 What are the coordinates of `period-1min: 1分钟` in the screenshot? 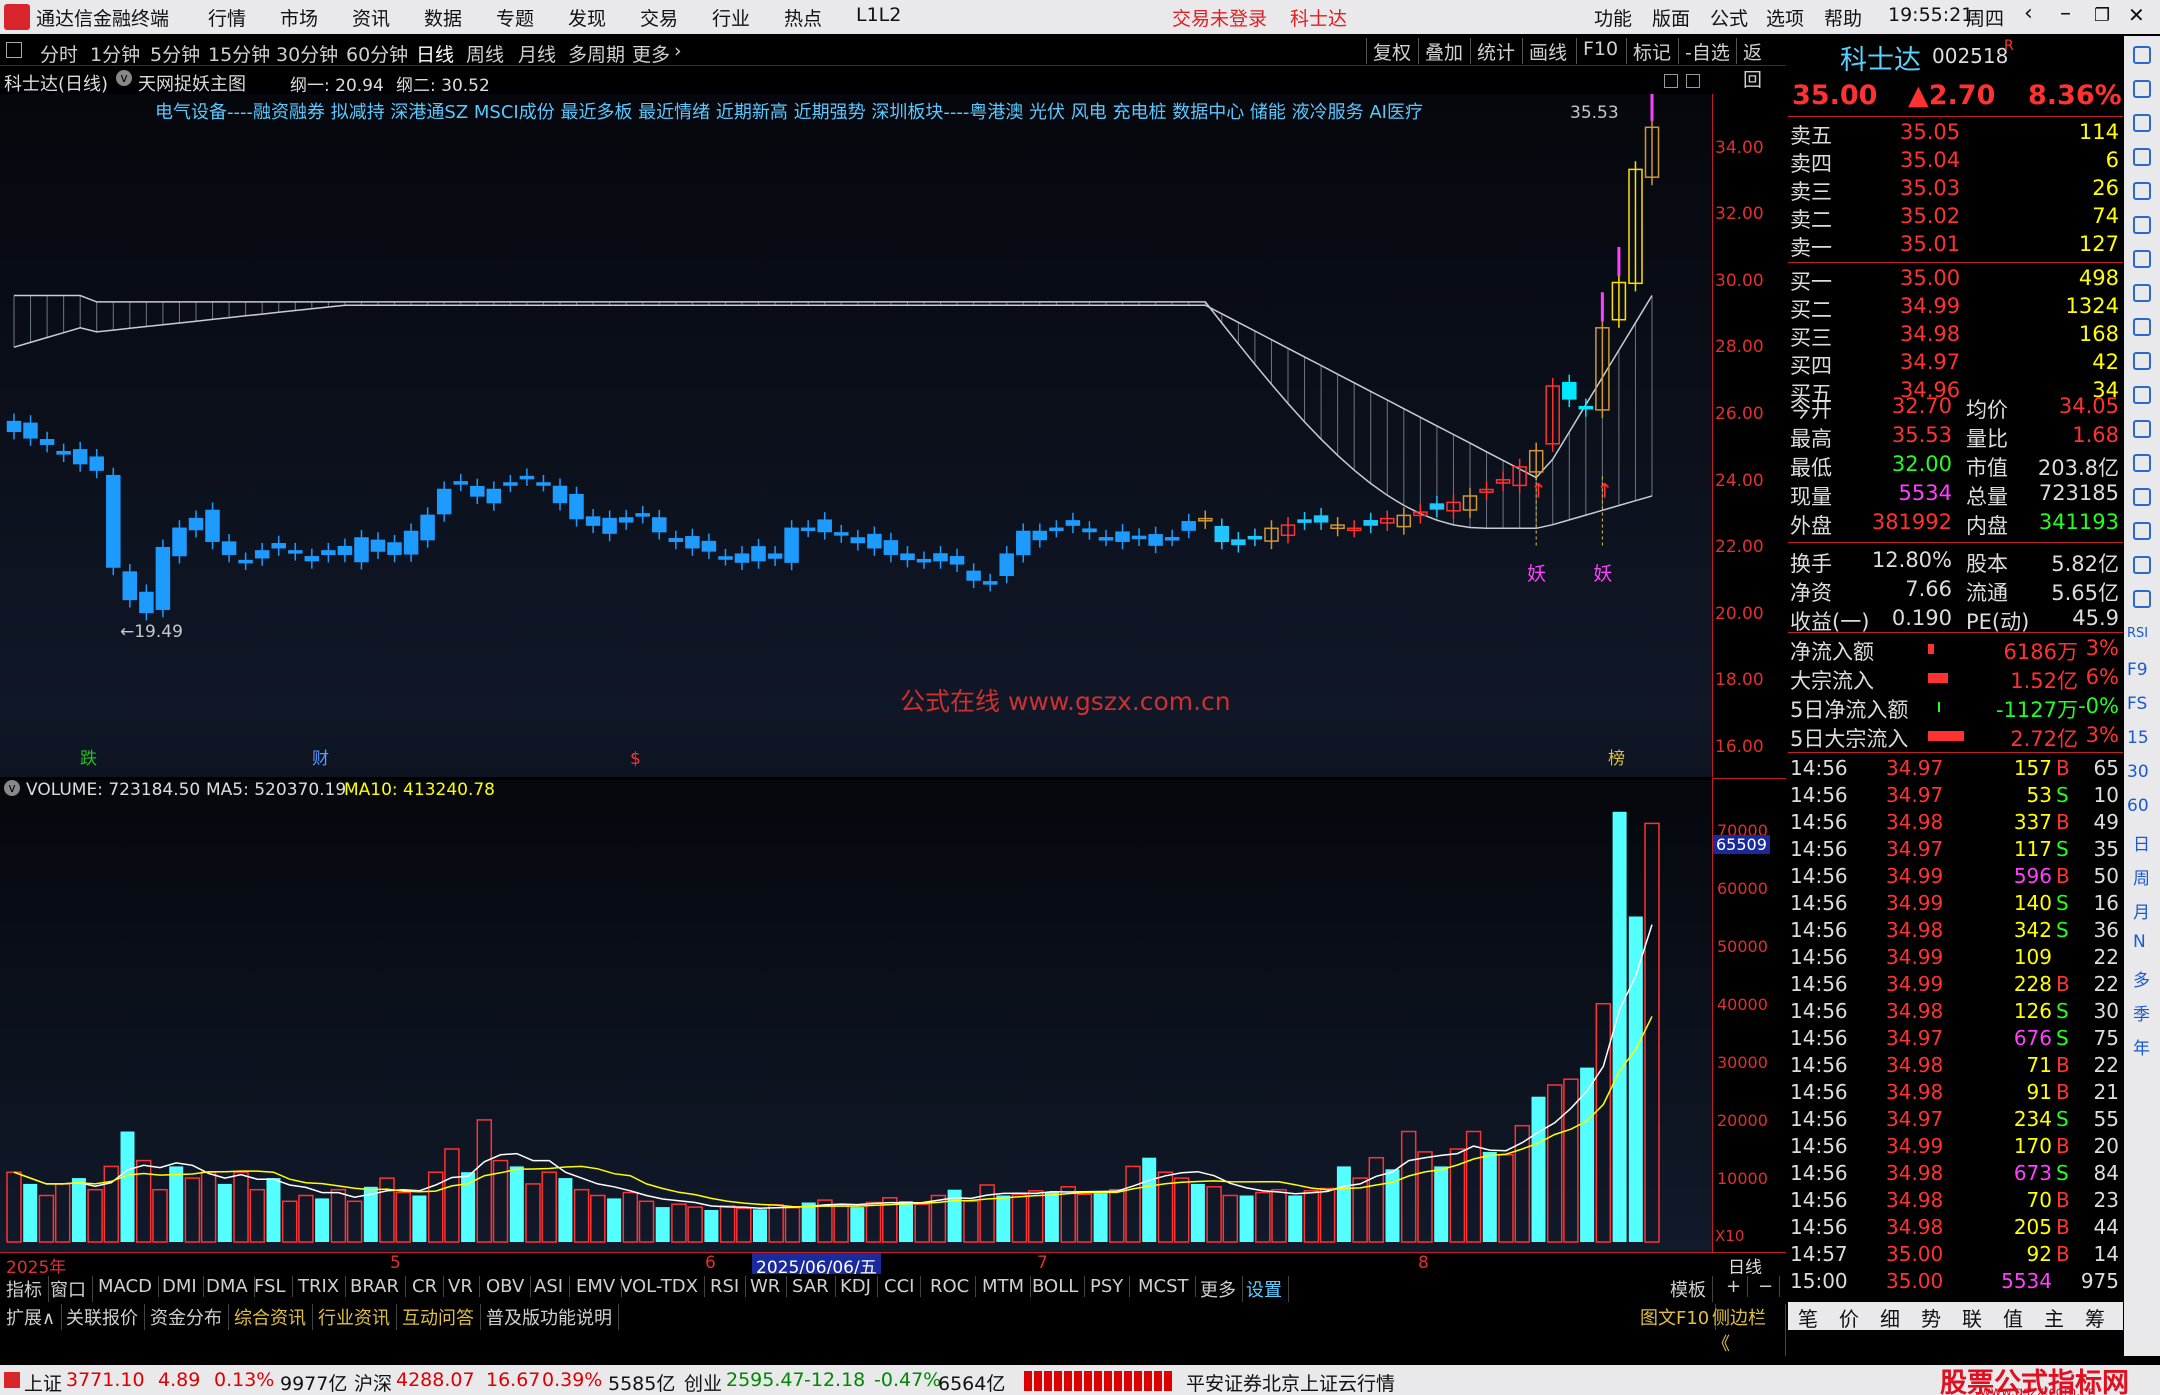 It's located at (115, 53).